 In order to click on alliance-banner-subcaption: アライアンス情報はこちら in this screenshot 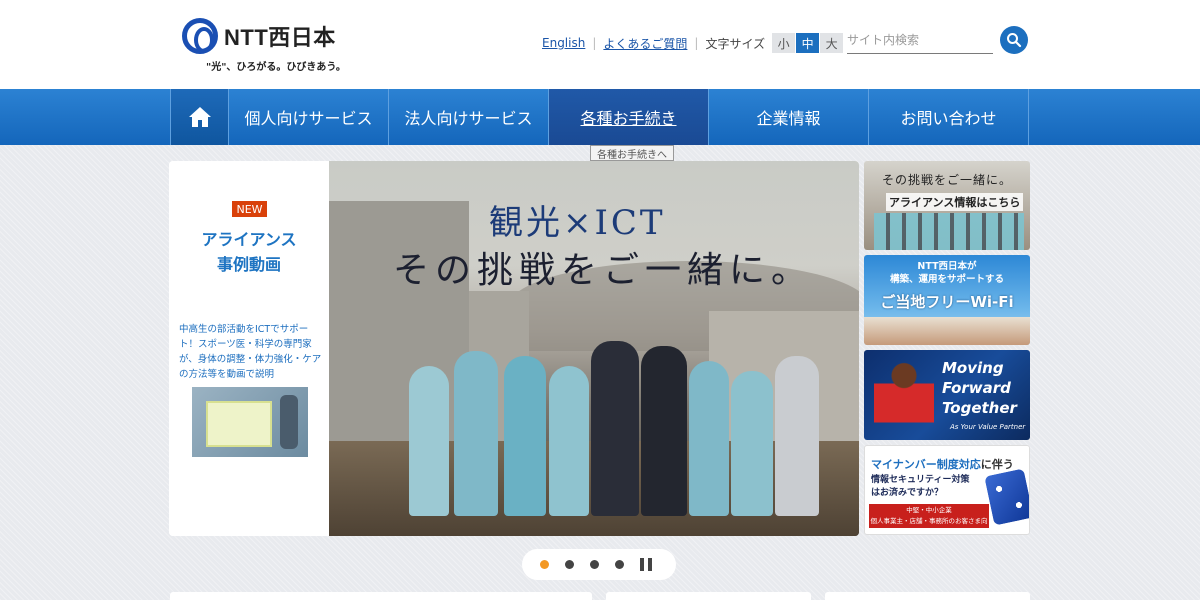, I will do `click(955, 202)`.